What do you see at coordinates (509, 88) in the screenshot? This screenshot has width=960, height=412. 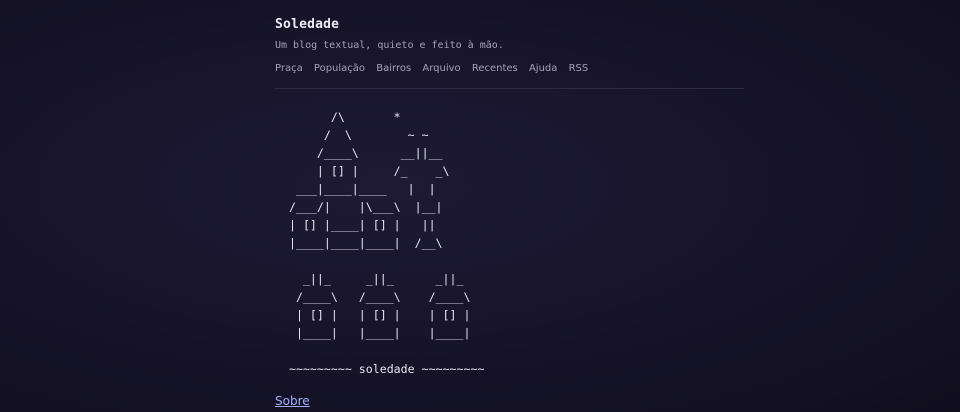 I see `header-divider` at bounding box center [509, 88].